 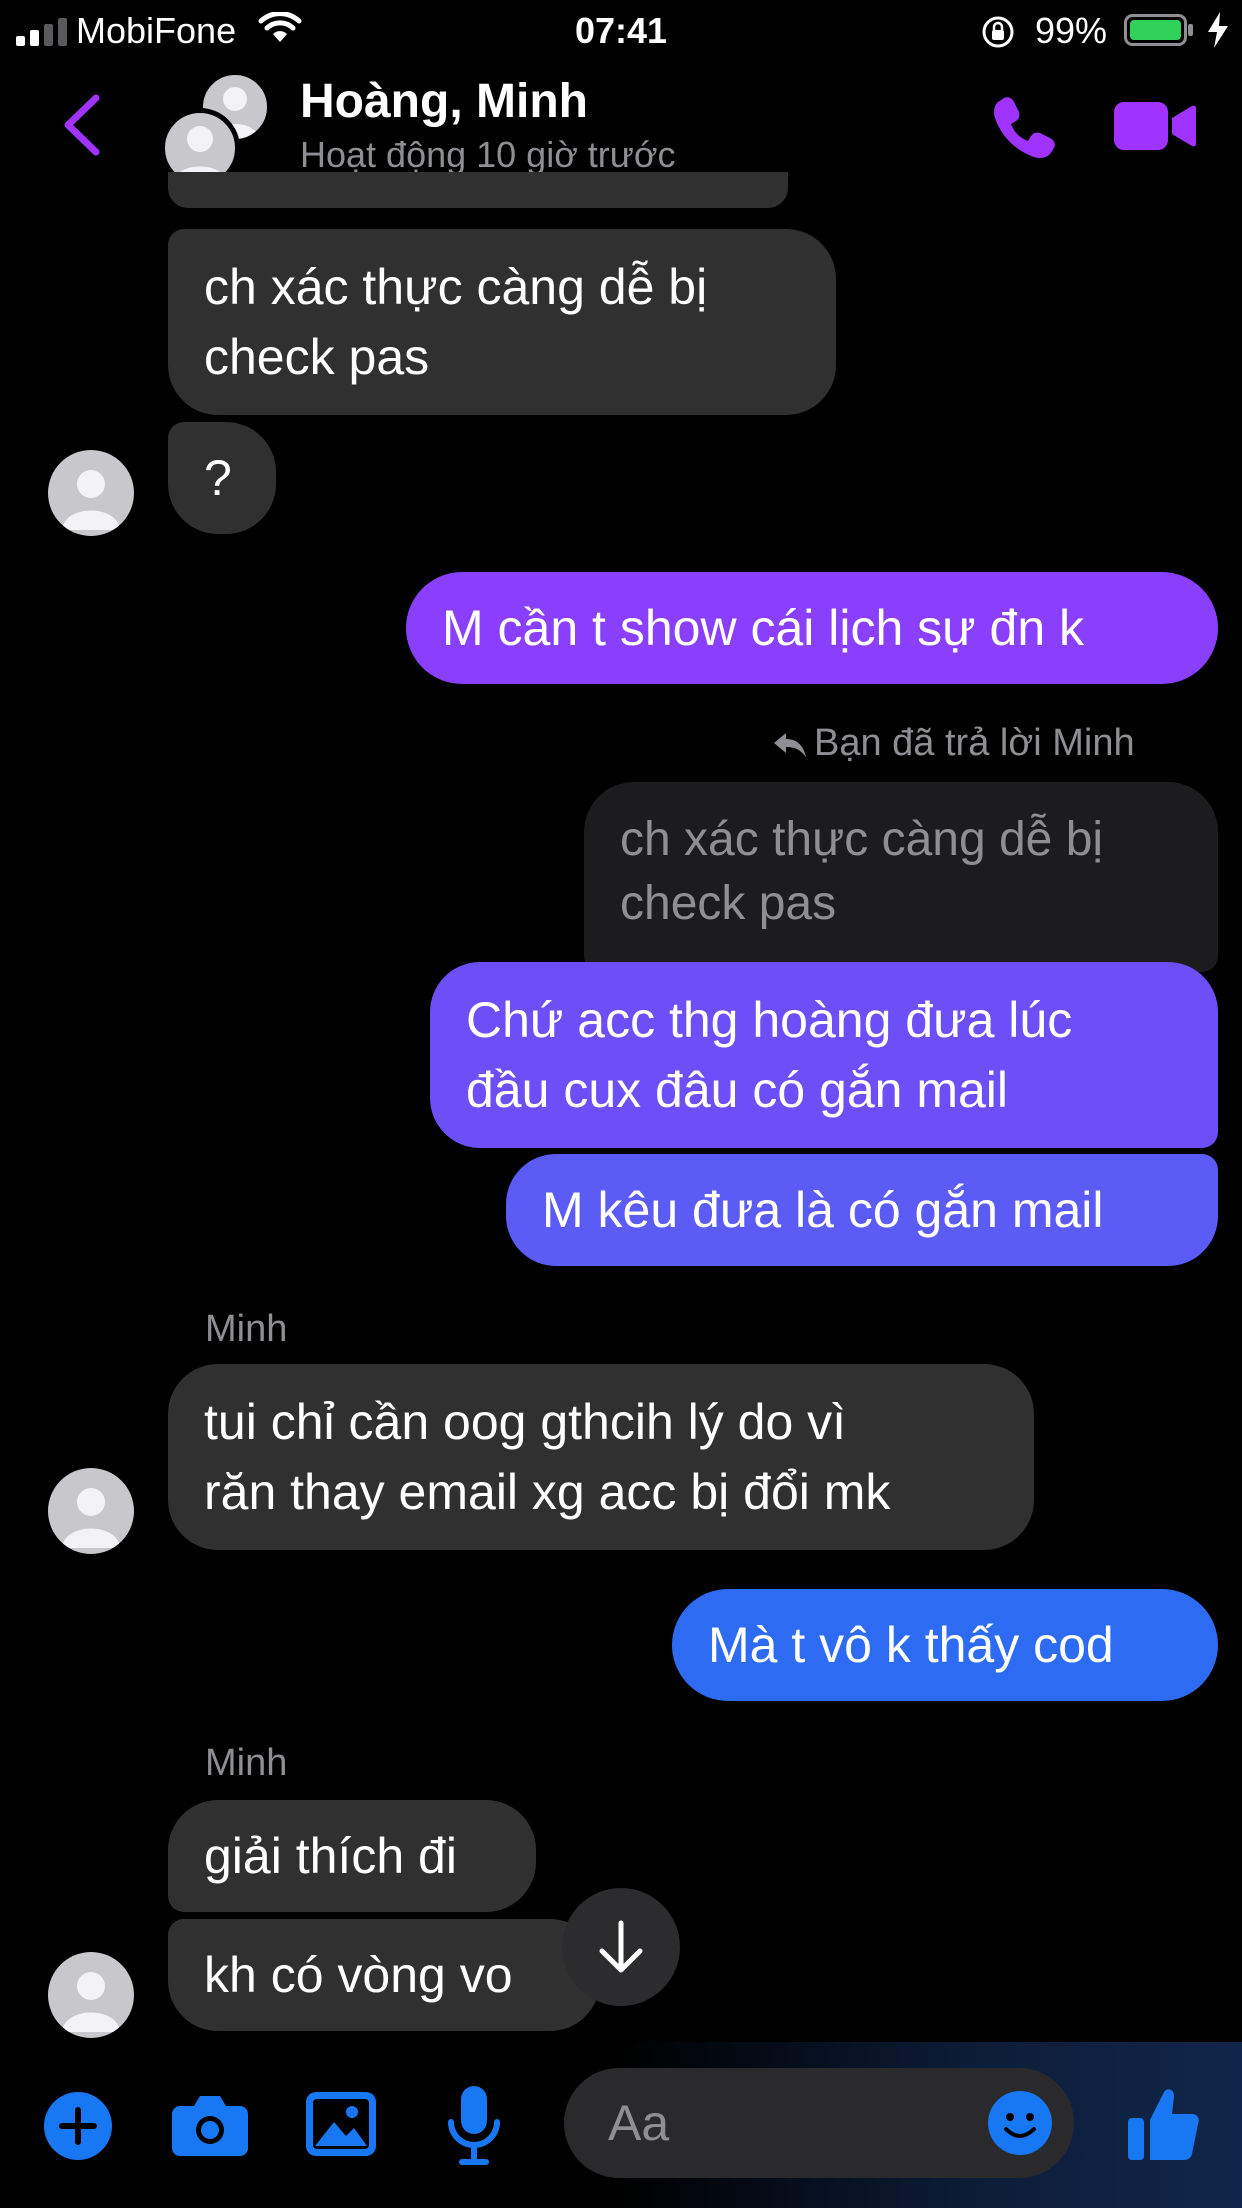 What do you see at coordinates (1025, 127) in the screenshot?
I see `phone-call-icon` at bounding box center [1025, 127].